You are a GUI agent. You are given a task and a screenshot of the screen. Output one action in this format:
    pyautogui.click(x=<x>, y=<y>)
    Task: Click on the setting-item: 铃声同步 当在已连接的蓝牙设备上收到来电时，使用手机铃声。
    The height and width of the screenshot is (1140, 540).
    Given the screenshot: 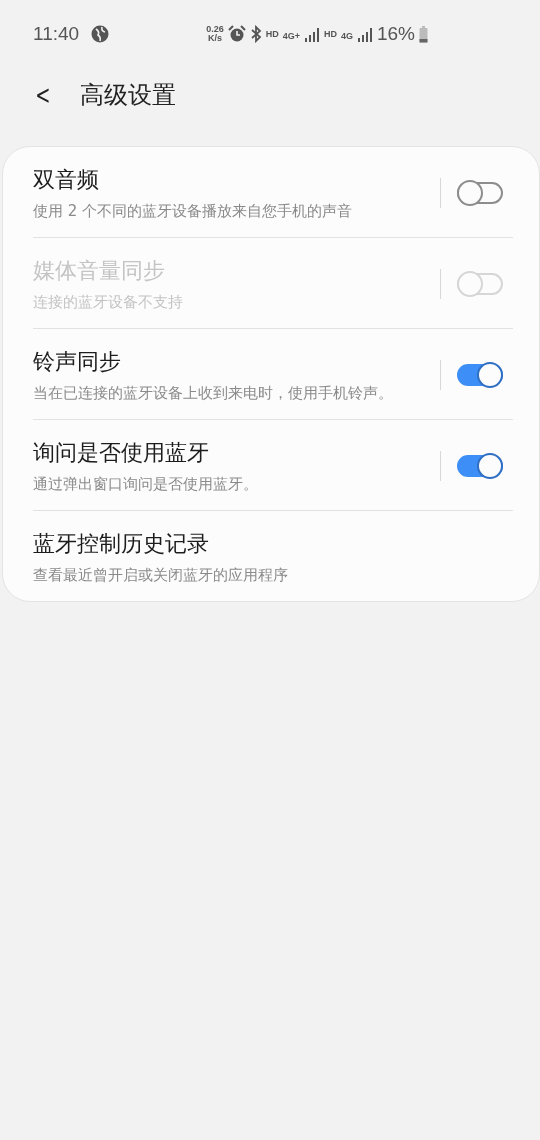 What is the action you would take?
    pyautogui.click(x=273, y=374)
    